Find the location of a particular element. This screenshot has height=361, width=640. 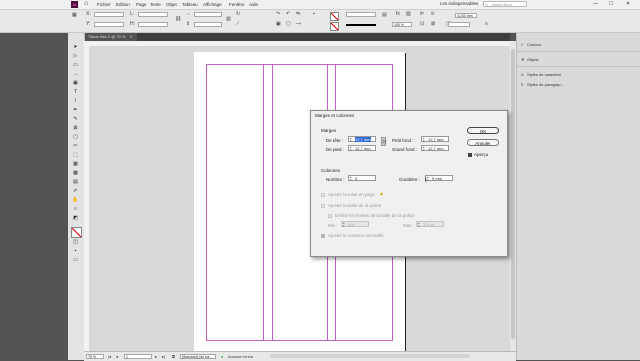

x-field is located at coordinates (109, 14).